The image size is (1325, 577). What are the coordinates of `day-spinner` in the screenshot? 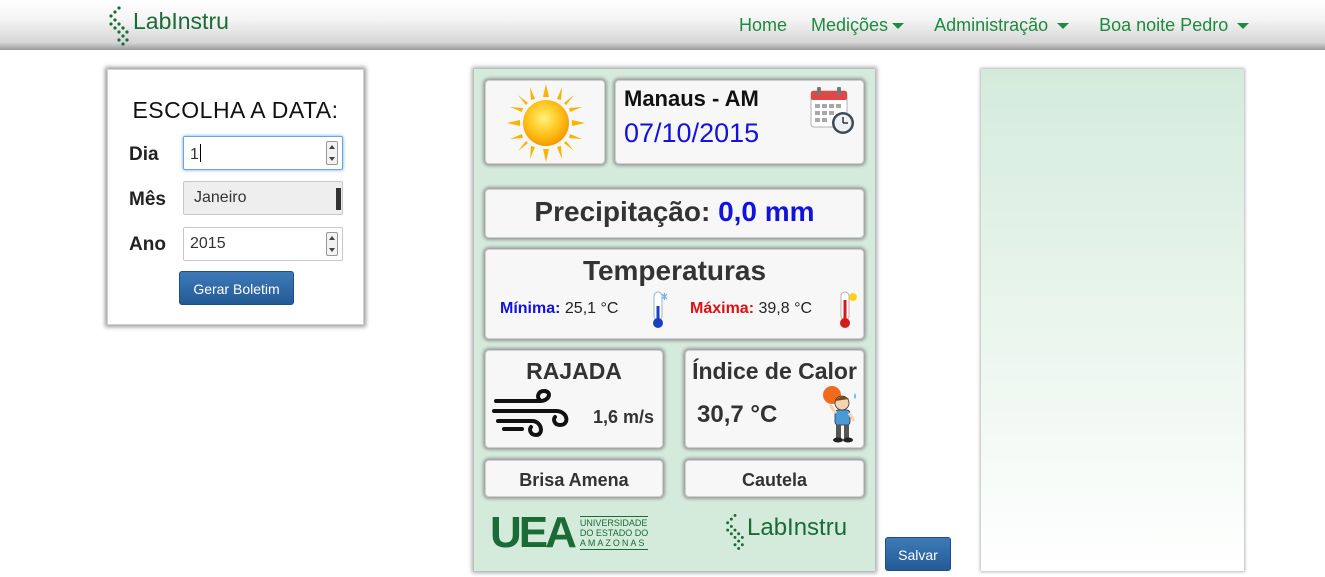 It's located at (332, 153).